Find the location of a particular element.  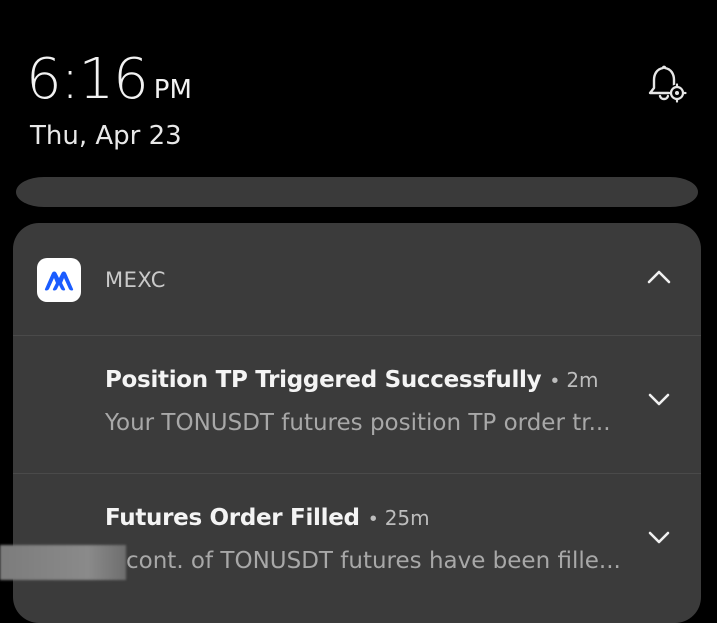

app-name: MEXC is located at coordinates (135, 280).